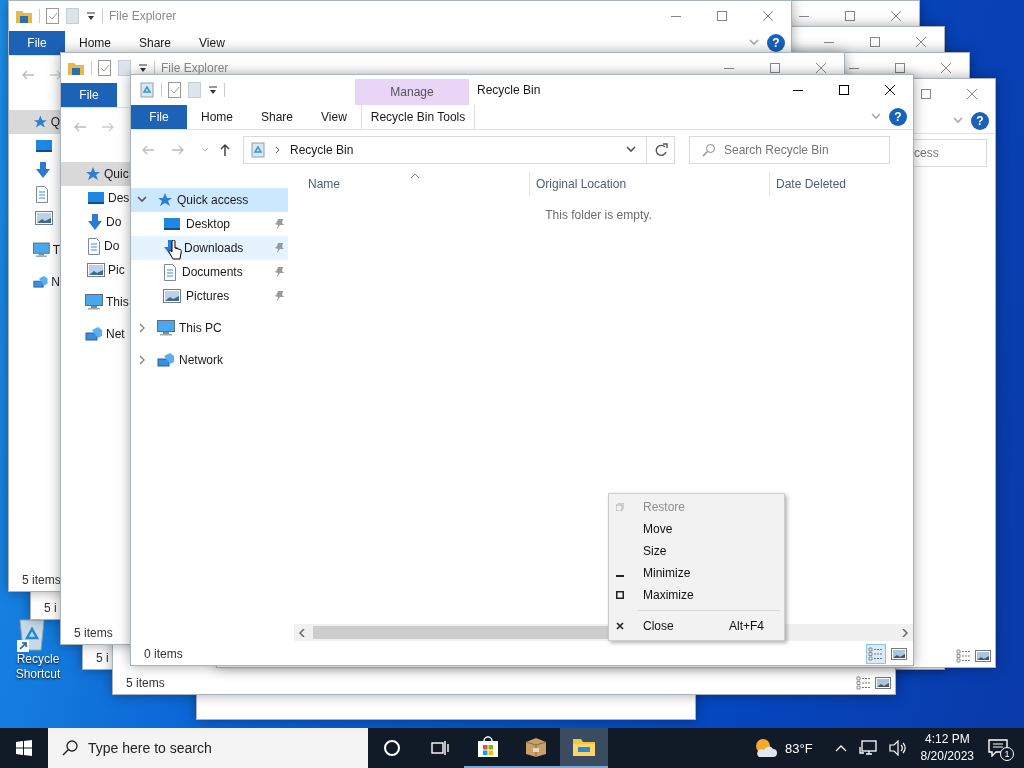  What do you see at coordinates (209, 248) in the screenshot?
I see `nav-item: Downloads` at bounding box center [209, 248].